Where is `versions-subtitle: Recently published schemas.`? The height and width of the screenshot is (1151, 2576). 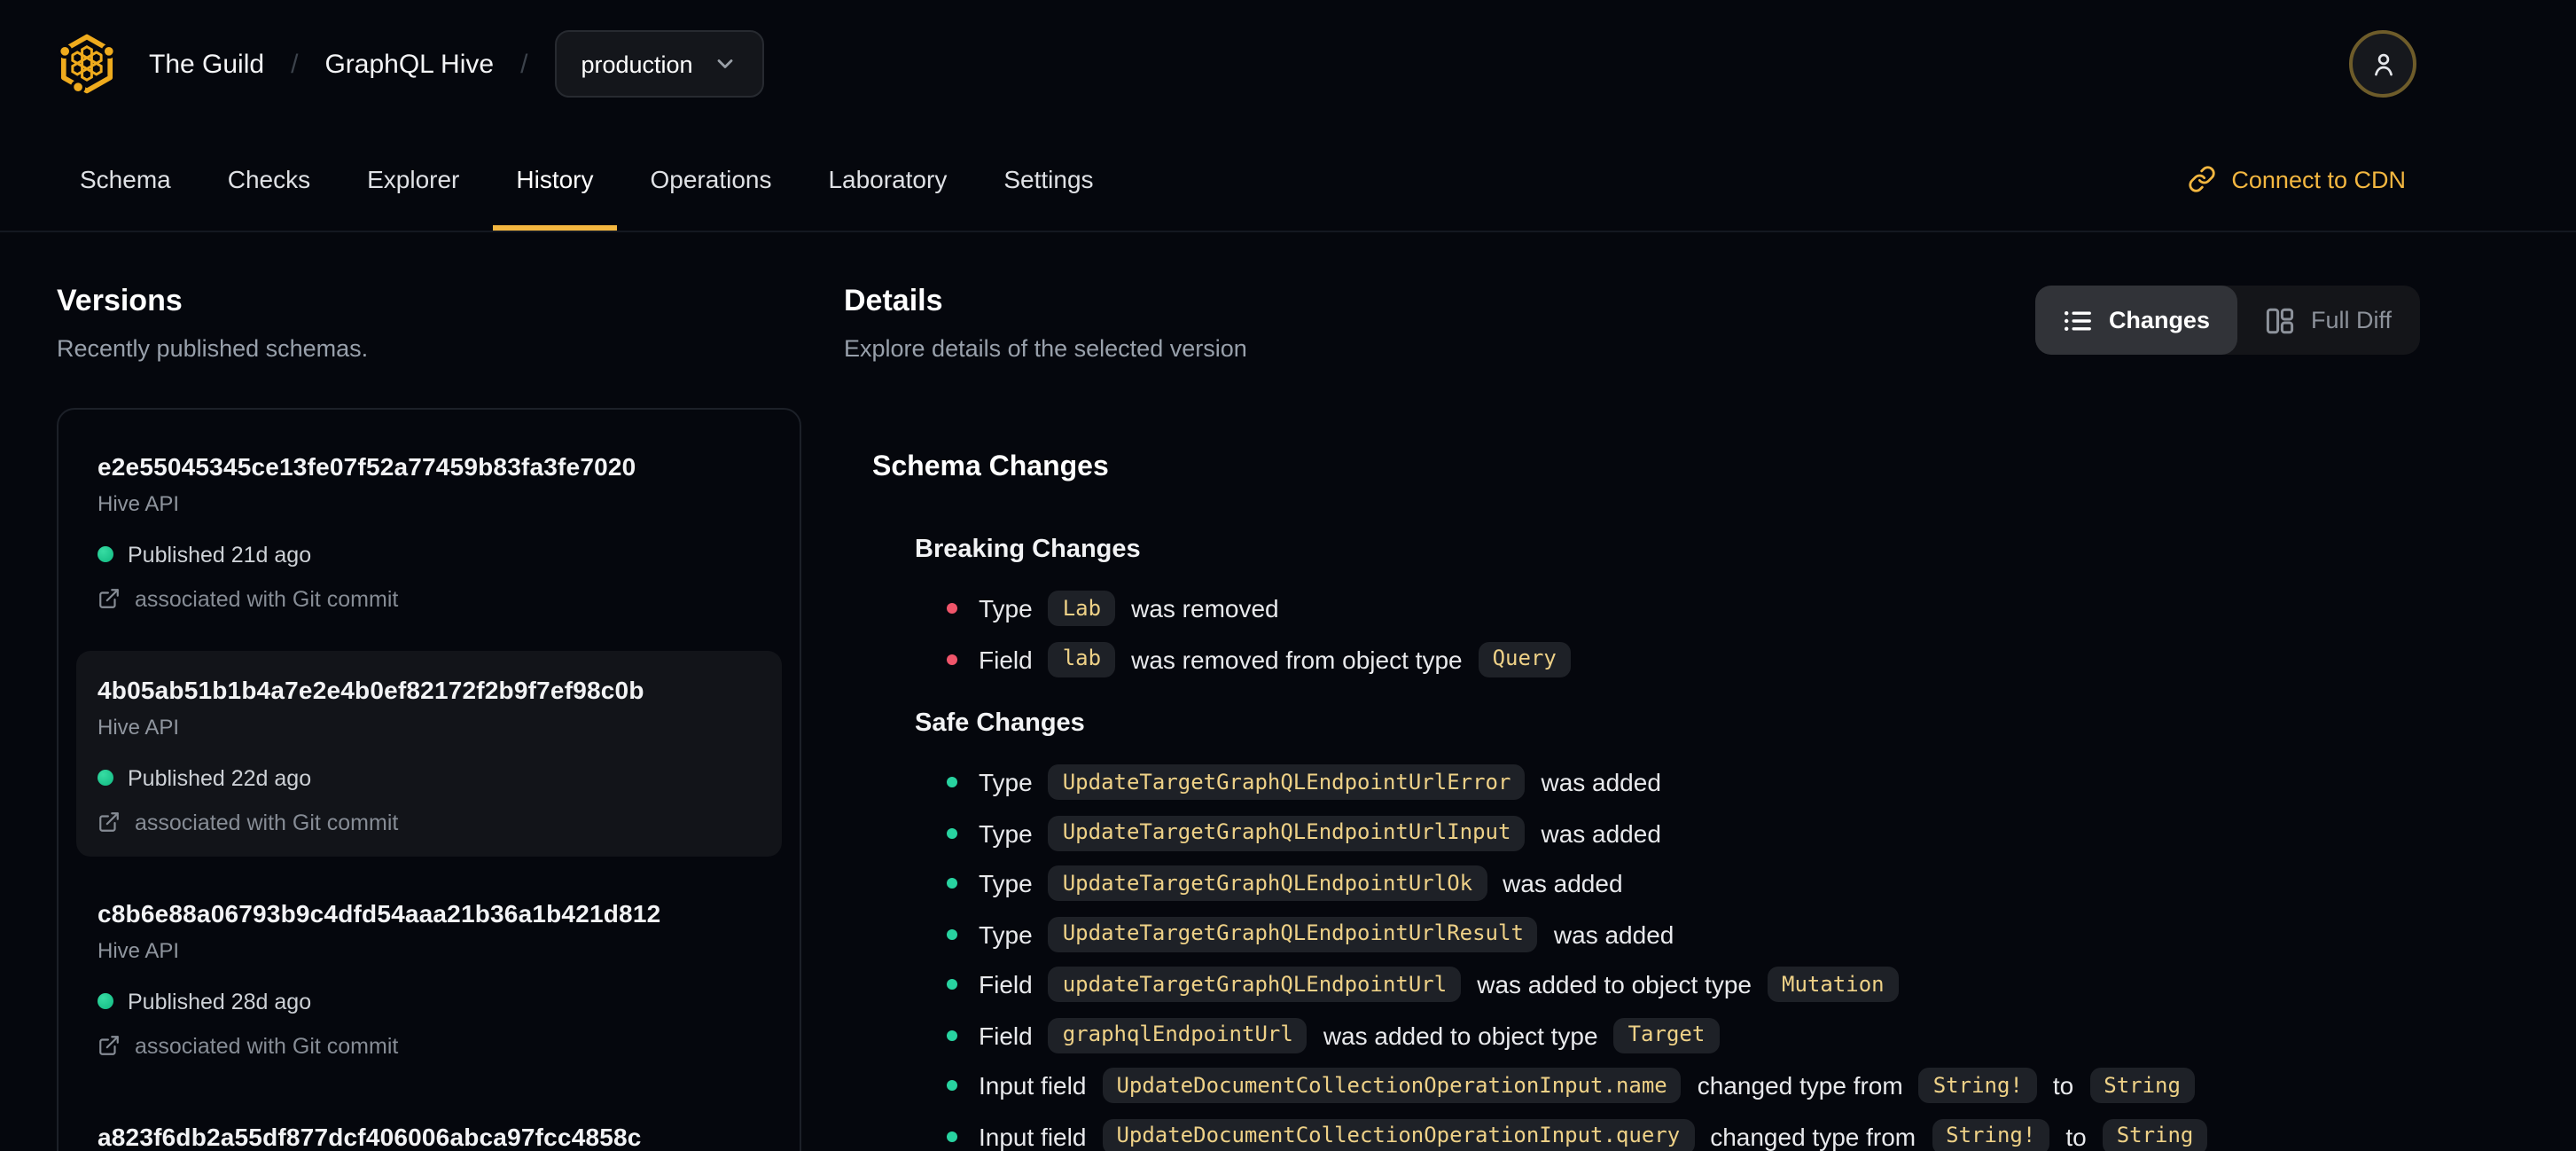 versions-subtitle: Recently published schemas. is located at coordinates (213, 348).